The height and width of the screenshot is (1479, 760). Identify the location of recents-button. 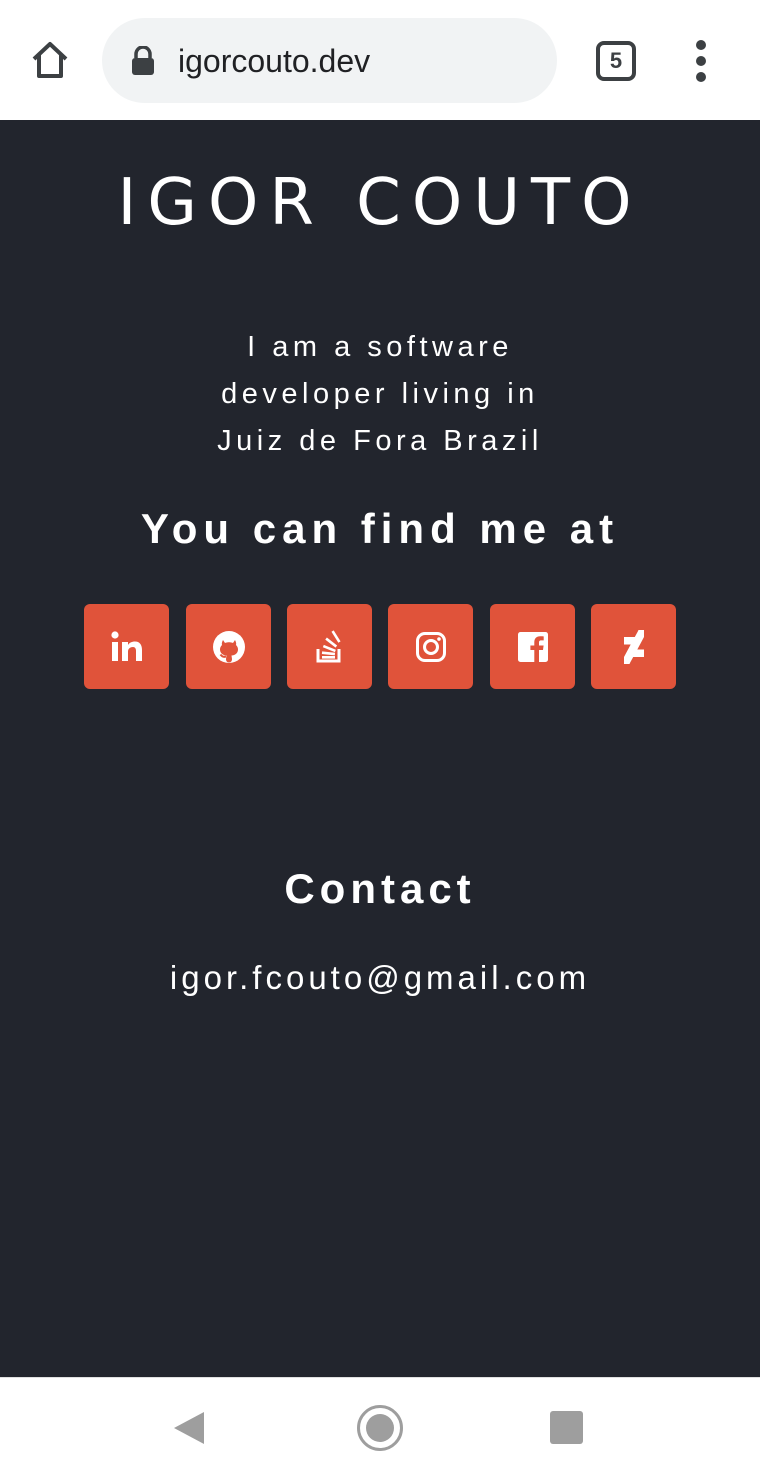
(566, 1427).